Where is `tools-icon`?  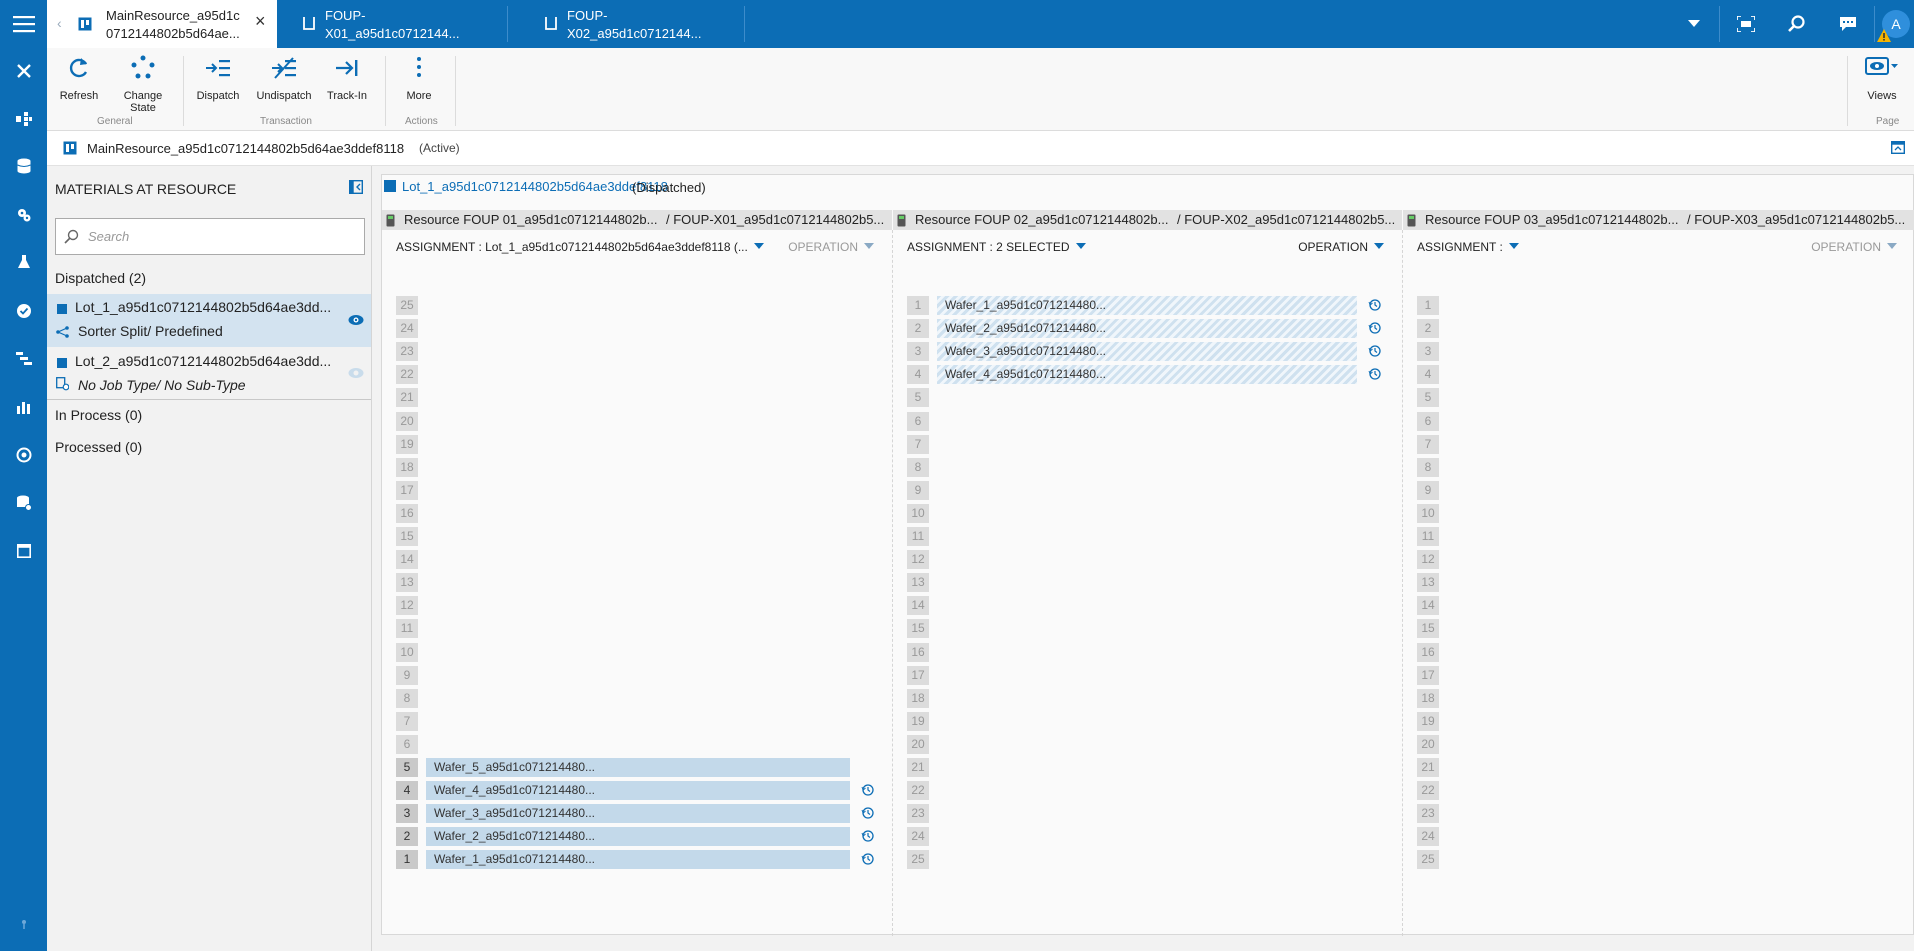 tools-icon is located at coordinates (23, 71).